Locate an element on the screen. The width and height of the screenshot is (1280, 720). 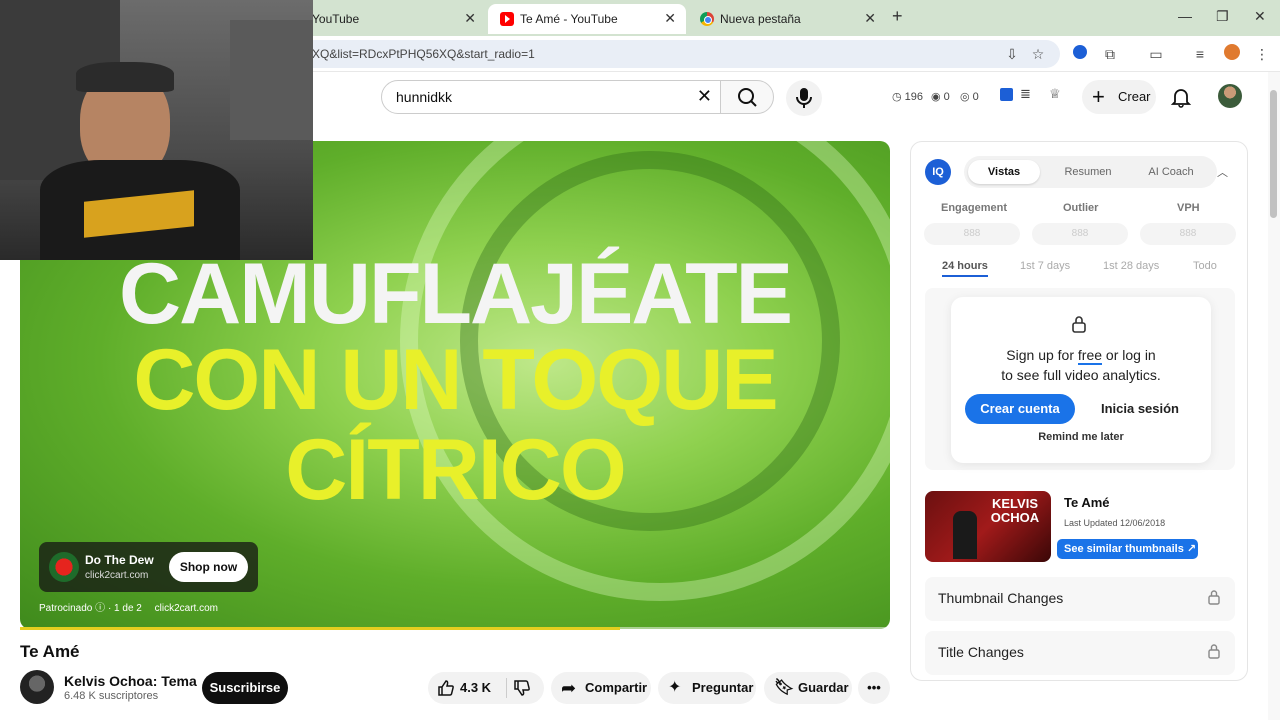
more-horizontal-icon: ••• is located at coordinates (874, 687).